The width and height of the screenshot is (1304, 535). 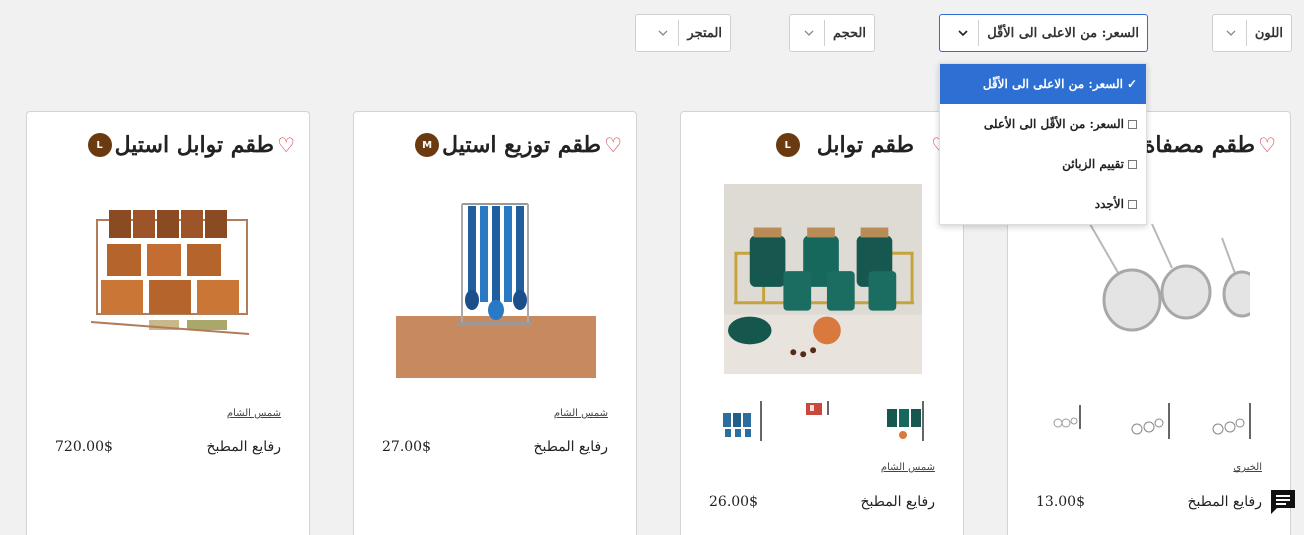 I want to click on product-badge: M, so click(x=427, y=145).